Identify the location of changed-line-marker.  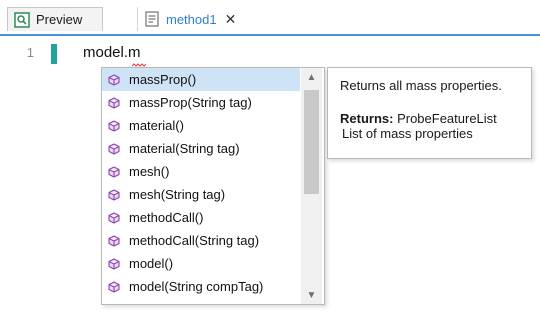
(54, 54).